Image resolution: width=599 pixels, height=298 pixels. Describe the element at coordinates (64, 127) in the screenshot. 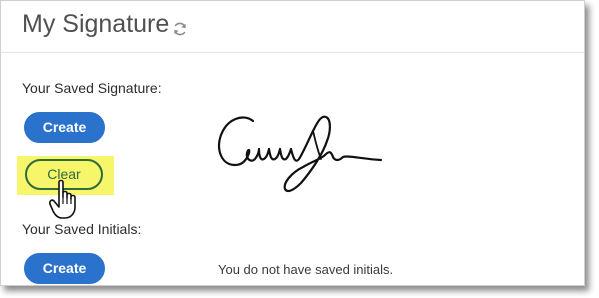

I see `create-signature-button: Create` at that location.